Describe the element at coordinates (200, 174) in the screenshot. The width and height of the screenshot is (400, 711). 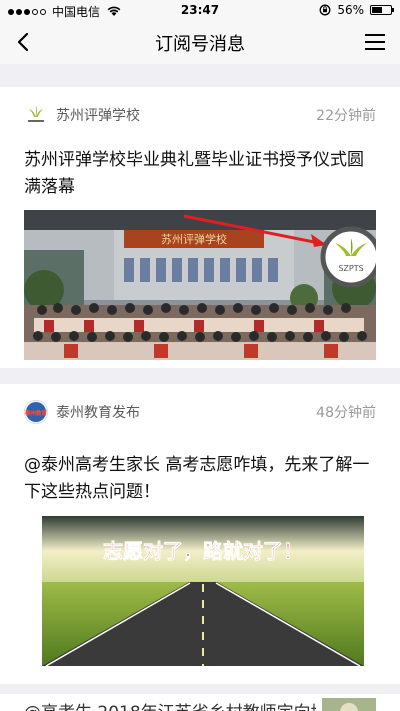
I see `article-title: 苏州评弹学校毕业典礼暨毕业证书授予仪式圆满落幕` at that location.